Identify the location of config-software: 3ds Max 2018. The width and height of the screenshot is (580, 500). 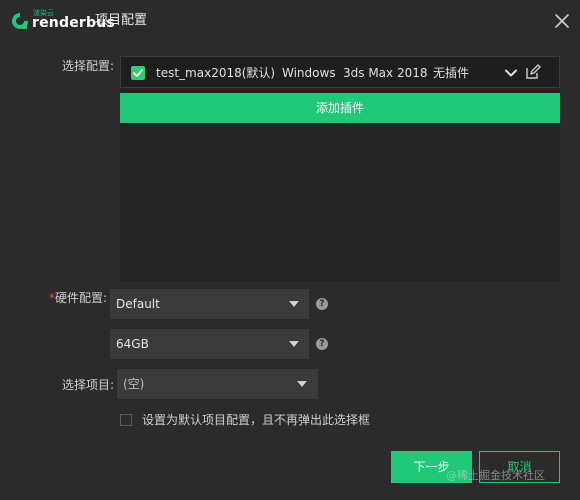
(385, 73).